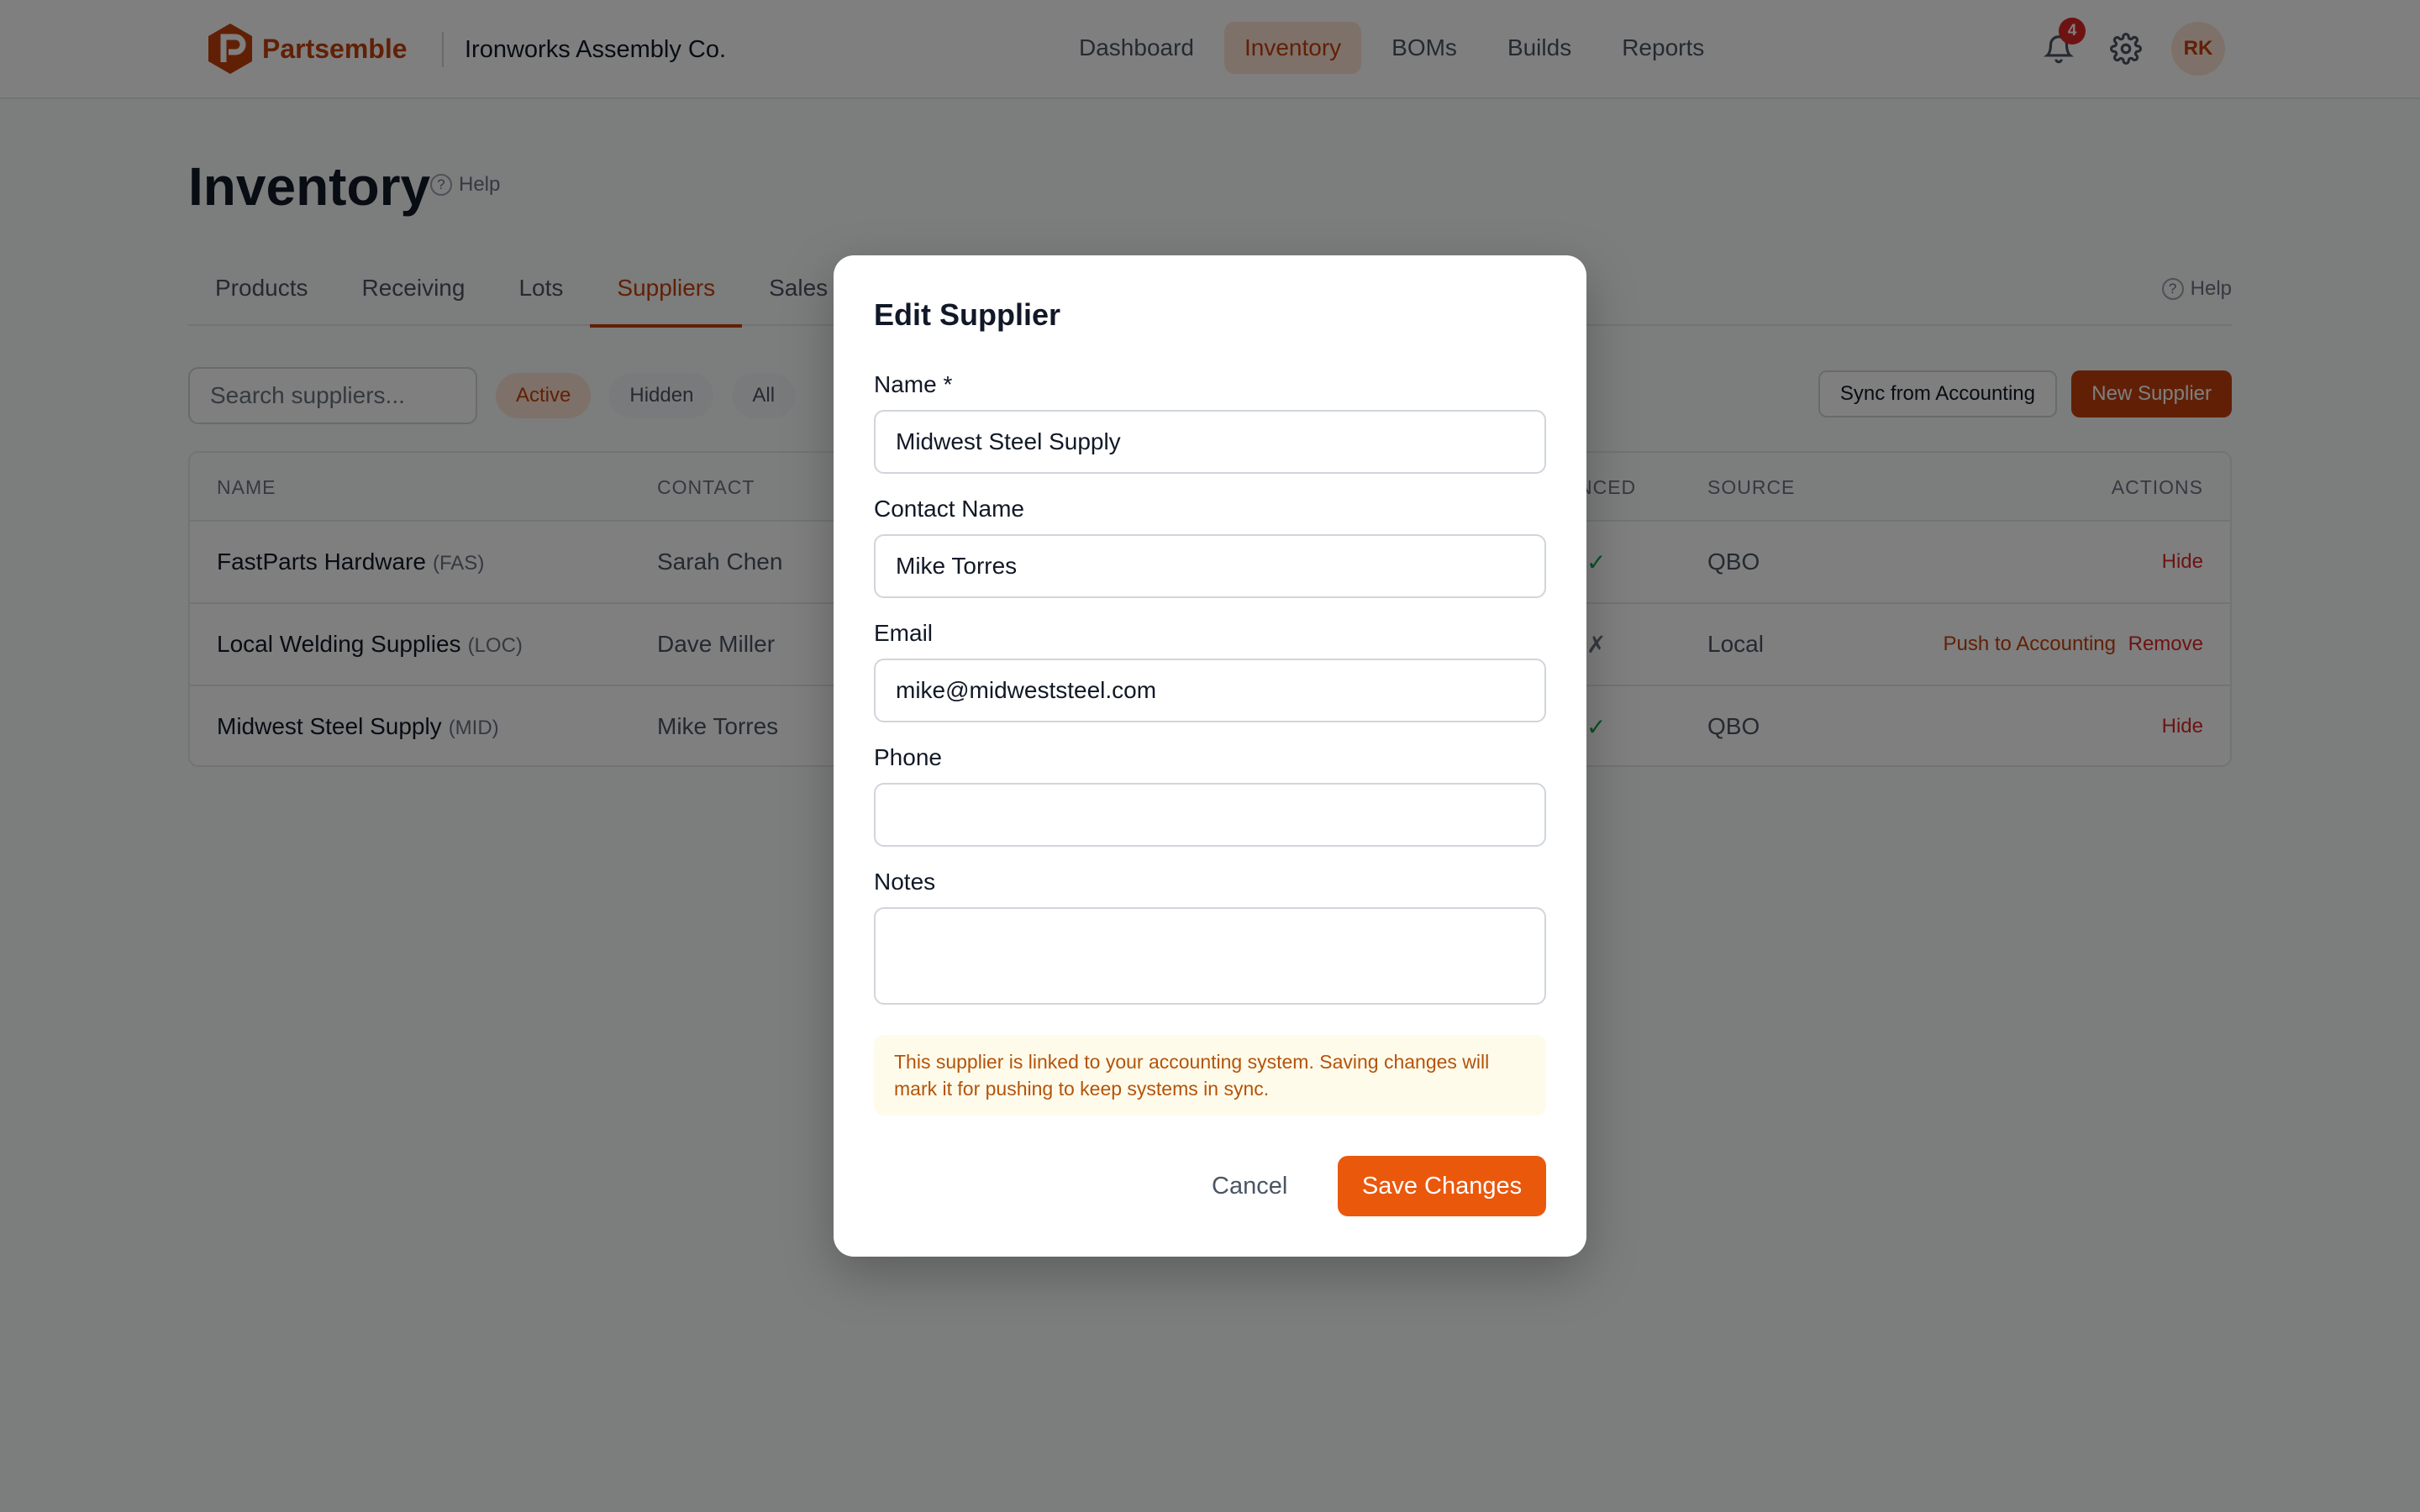 The height and width of the screenshot is (1512, 2420). What do you see at coordinates (908, 757) in the screenshot?
I see `phone-label: Phone` at bounding box center [908, 757].